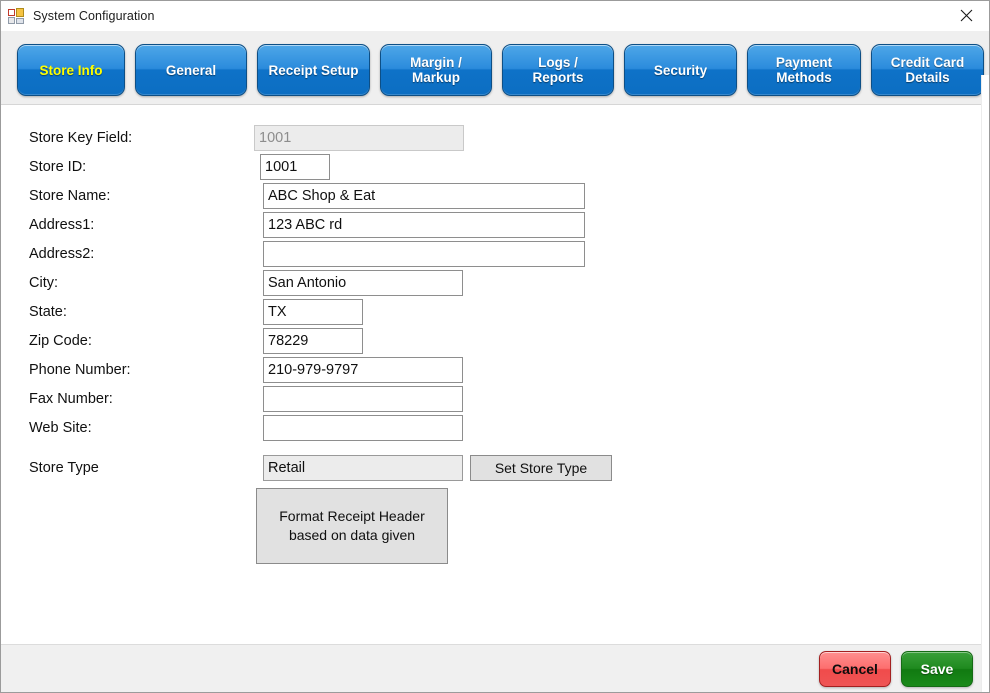  What do you see at coordinates (70, 196) in the screenshot?
I see `label-store-name: Store Name:` at bounding box center [70, 196].